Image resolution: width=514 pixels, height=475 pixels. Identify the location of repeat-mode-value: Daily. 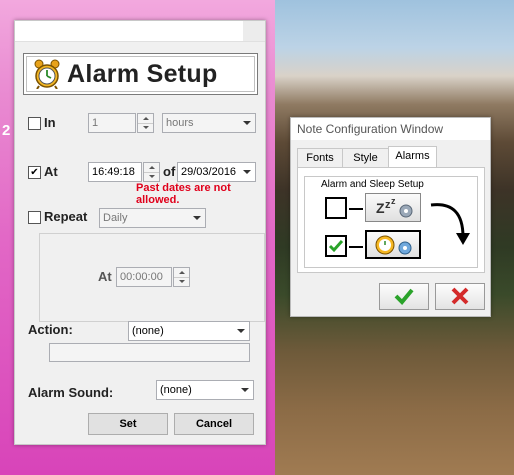
(115, 218).